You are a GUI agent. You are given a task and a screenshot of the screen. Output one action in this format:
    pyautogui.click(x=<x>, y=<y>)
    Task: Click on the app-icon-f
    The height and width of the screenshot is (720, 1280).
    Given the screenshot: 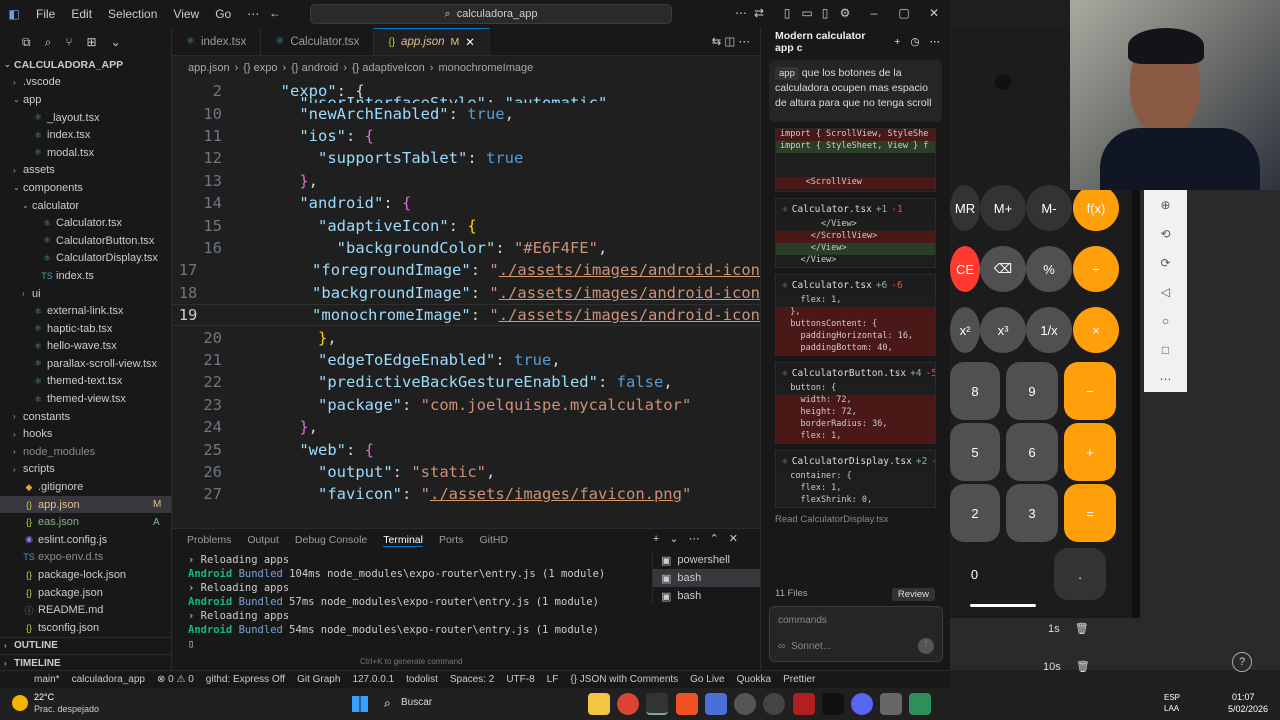 What is the action you would take?
    pyautogui.click(x=804, y=704)
    